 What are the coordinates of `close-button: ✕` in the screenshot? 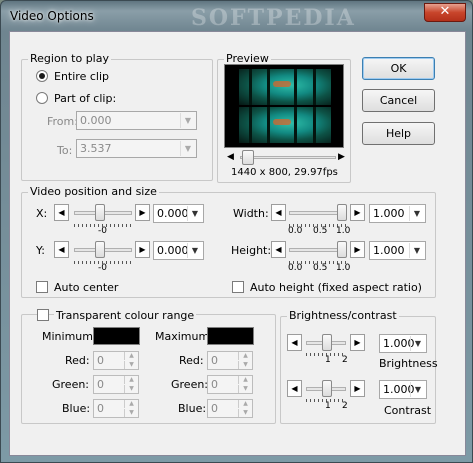 It's located at (445, 12).